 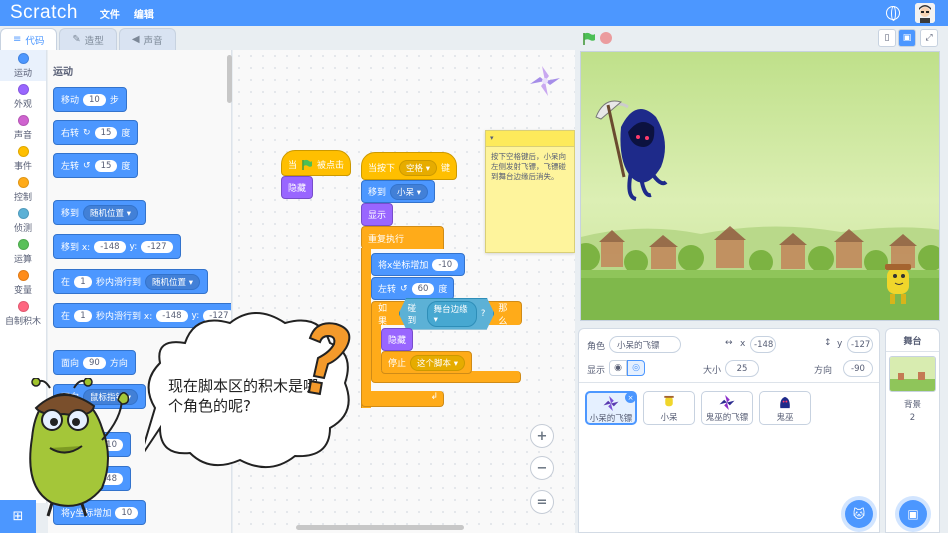 I want to click on sprite-tile-ghost-dart: 鬼巫的飞镖, so click(x=727, y=408).